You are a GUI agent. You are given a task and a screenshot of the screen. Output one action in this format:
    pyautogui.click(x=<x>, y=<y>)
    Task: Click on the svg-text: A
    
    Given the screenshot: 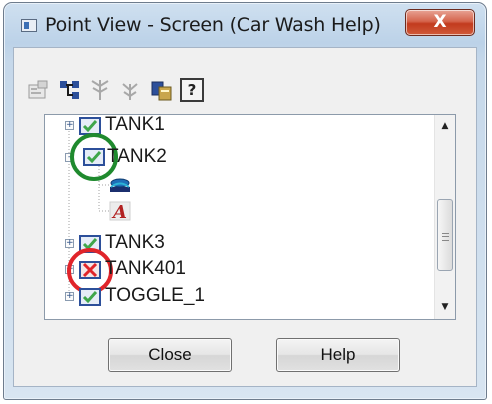 What is the action you would take?
    pyautogui.click(x=119, y=211)
    